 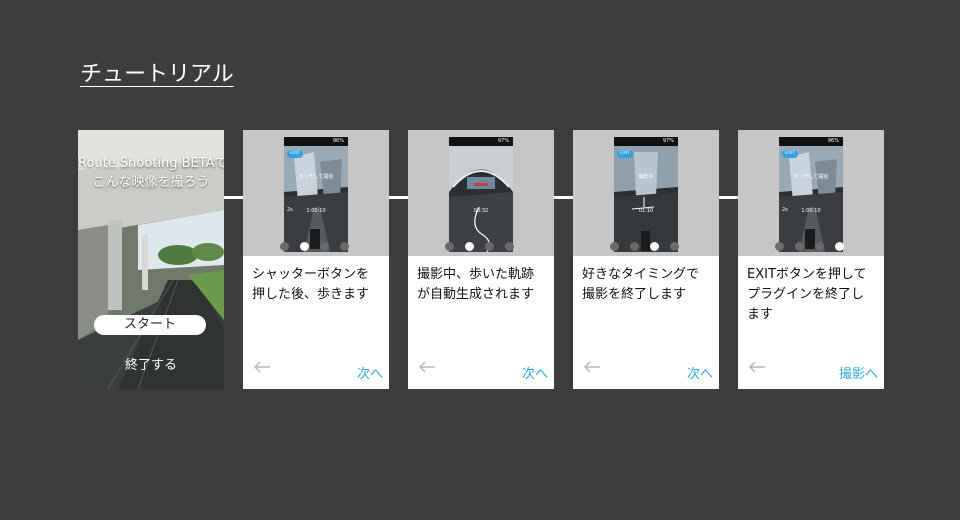 What do you see at coordinates (481, 211) in the screenshot?
I see `phone-time: 00:32` at bounding box center [481, 211].